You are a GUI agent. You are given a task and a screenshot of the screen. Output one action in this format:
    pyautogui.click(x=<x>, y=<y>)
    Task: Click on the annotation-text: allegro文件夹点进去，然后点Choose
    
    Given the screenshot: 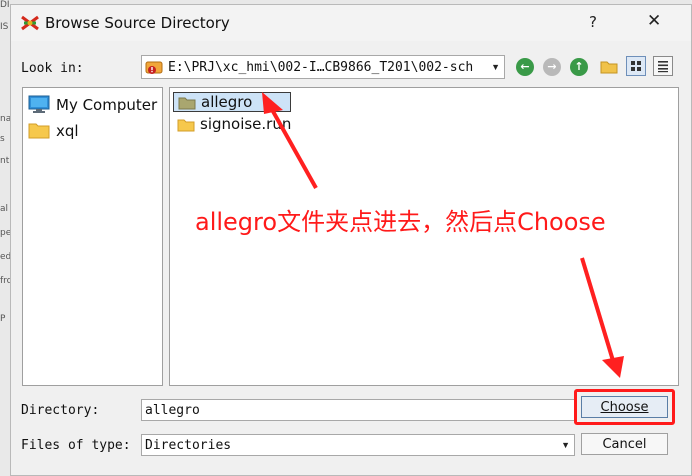 What is the action you would take?
    pyautogui.click(x=400, y=222)
    